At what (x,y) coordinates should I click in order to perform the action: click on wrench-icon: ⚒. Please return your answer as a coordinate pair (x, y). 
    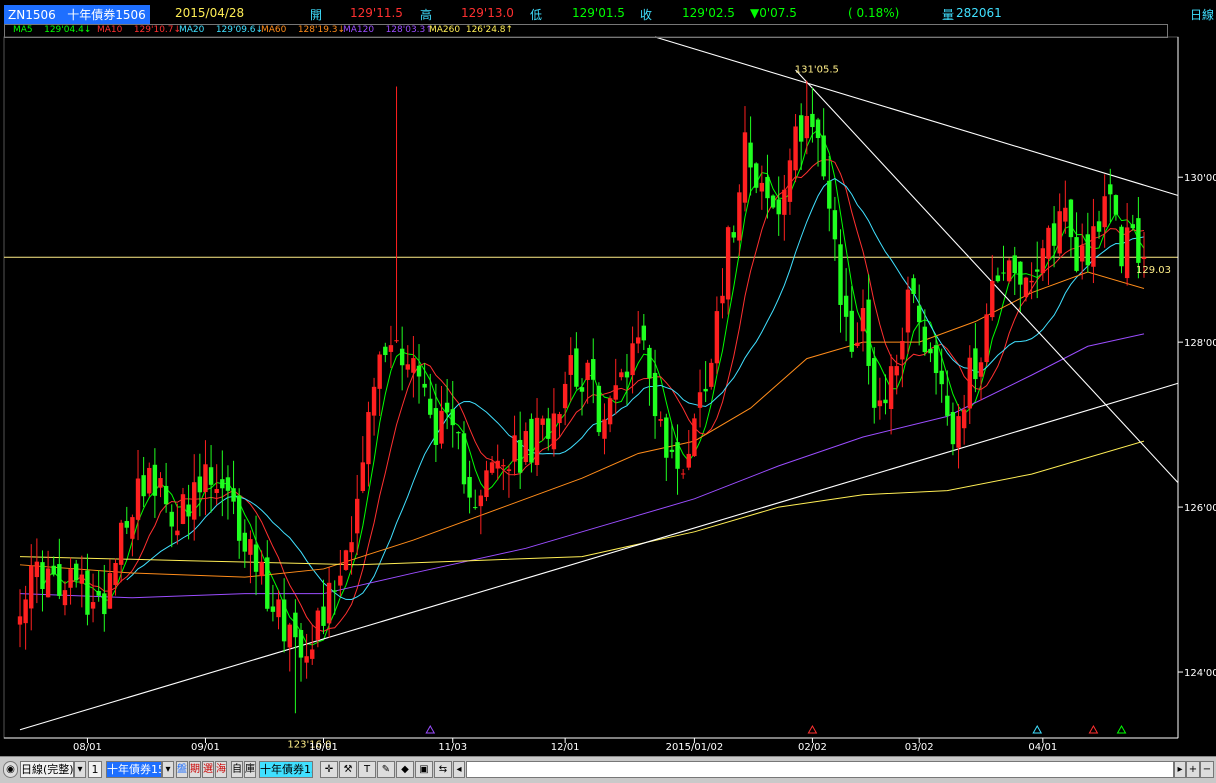
    Looking at the image, I should click on (348, 769).